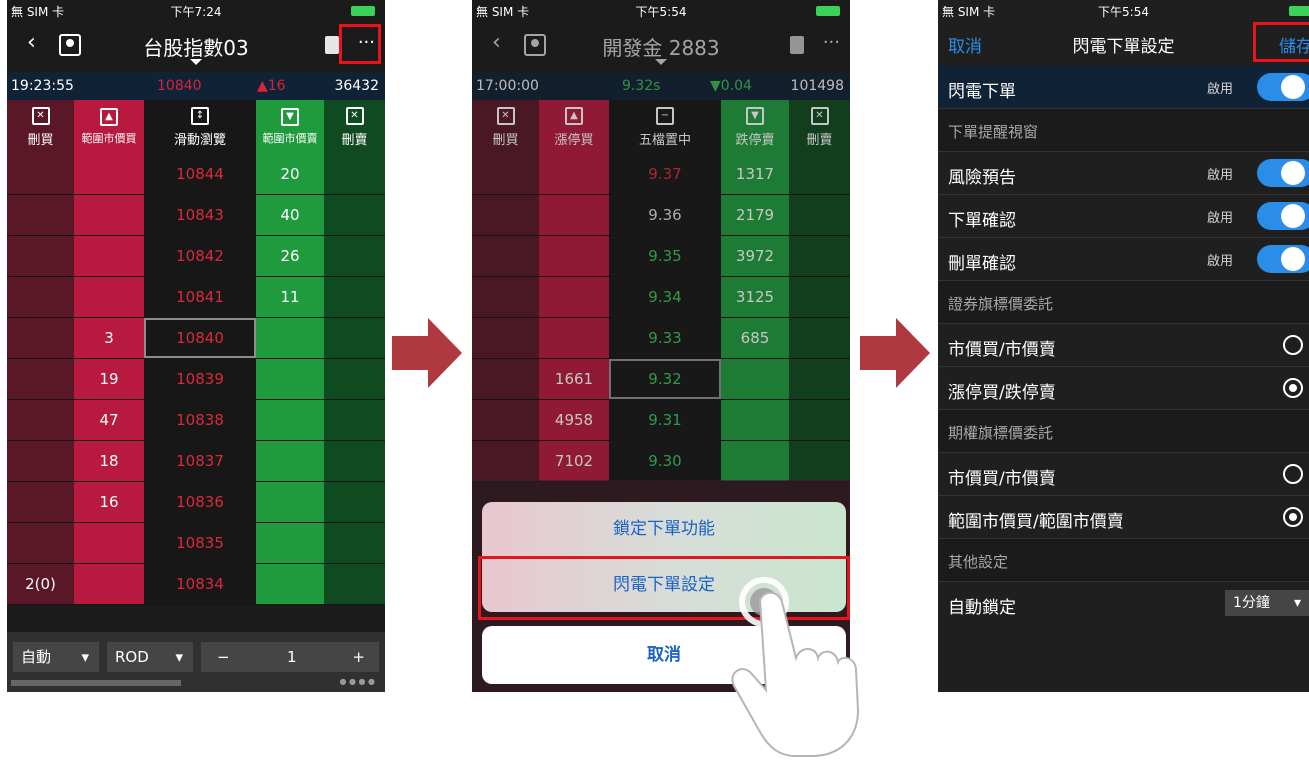  I want to click on price-cell: 9.35, so click(665, 256).